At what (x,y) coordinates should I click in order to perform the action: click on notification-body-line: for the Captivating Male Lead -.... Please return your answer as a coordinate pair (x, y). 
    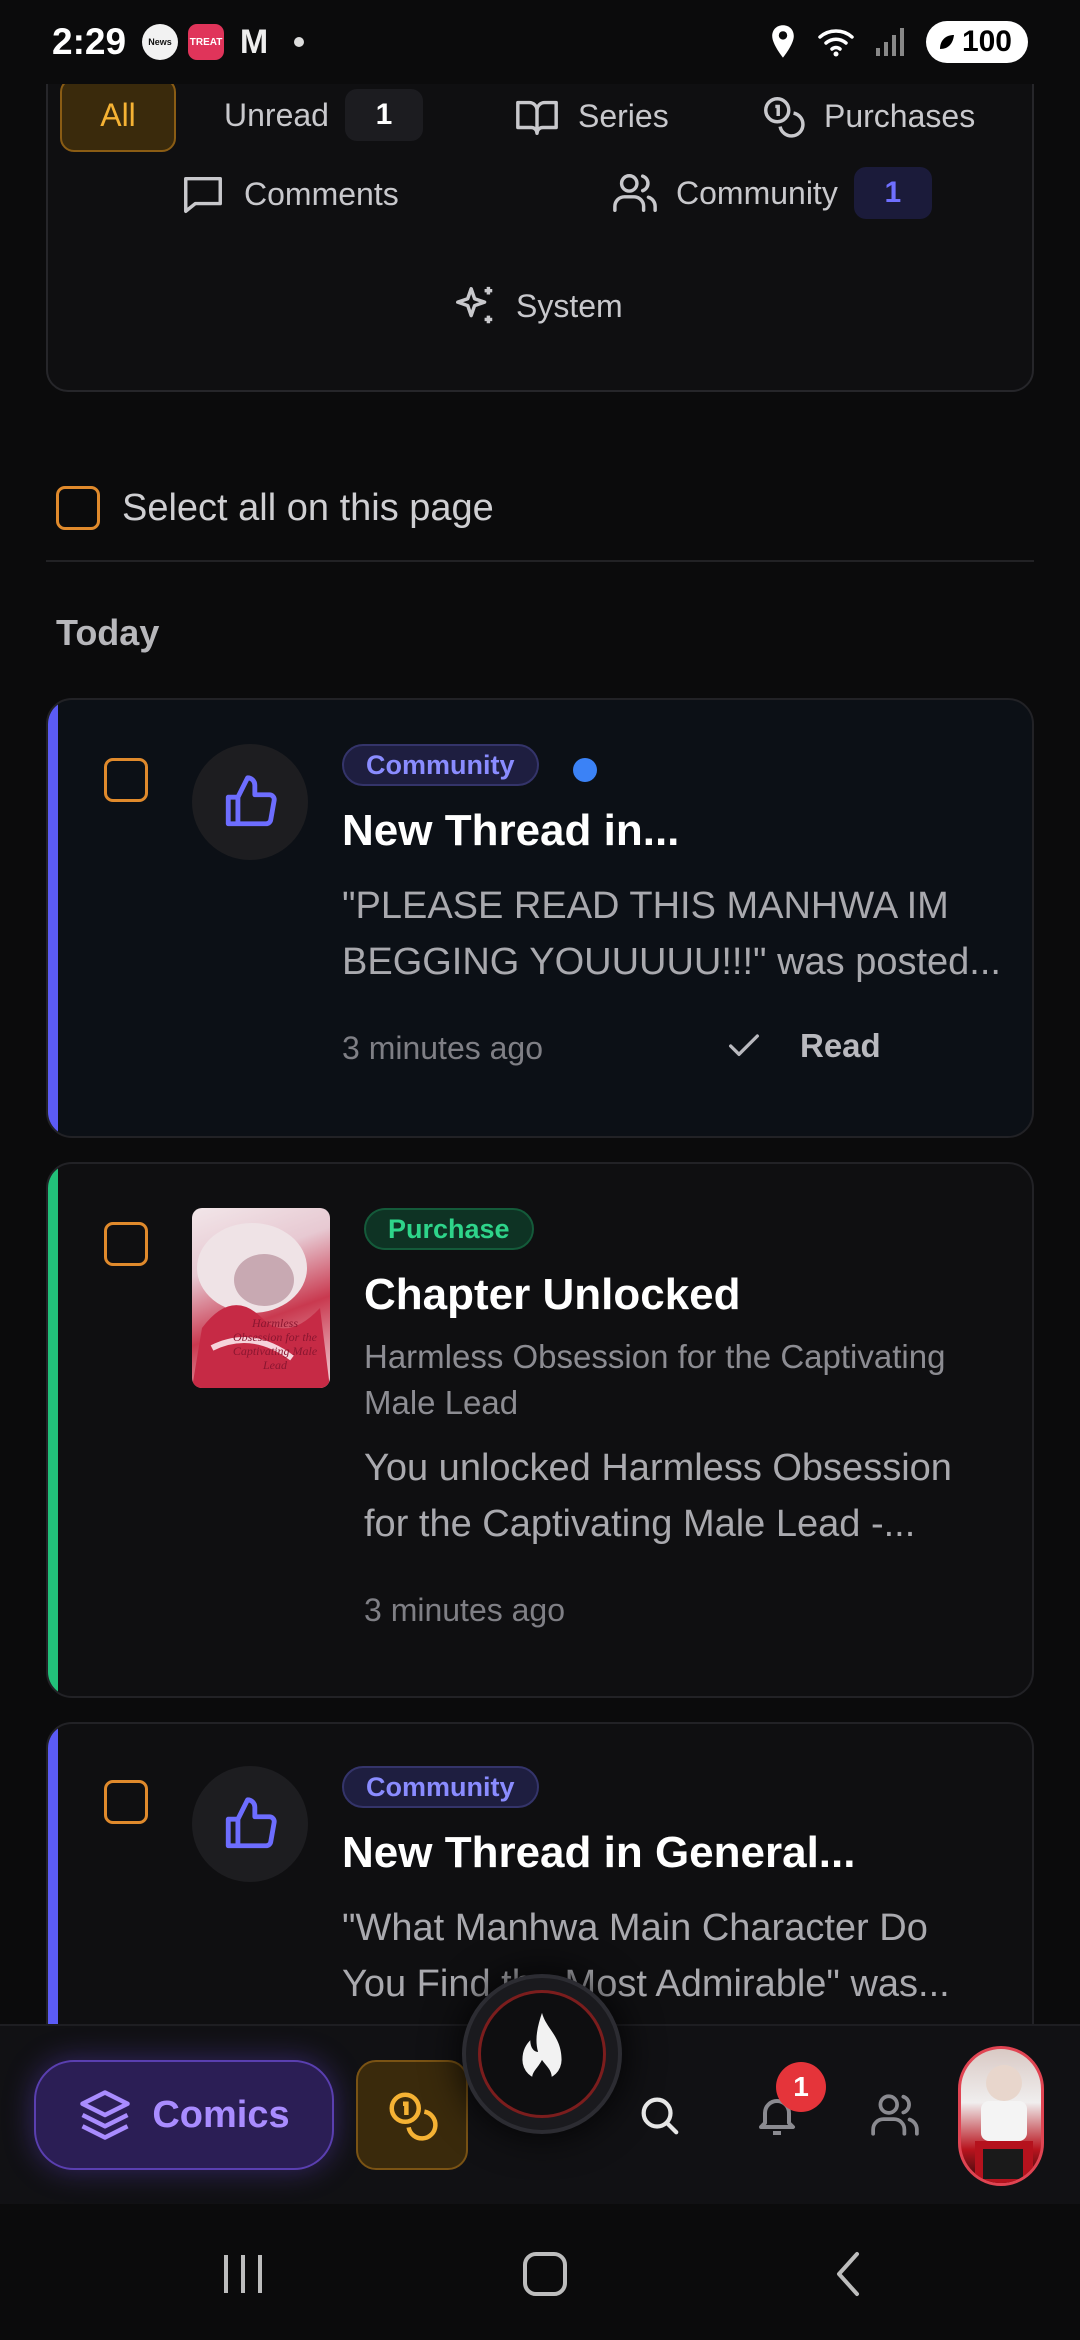
    Looking at the image, I should click on (640, 1524).